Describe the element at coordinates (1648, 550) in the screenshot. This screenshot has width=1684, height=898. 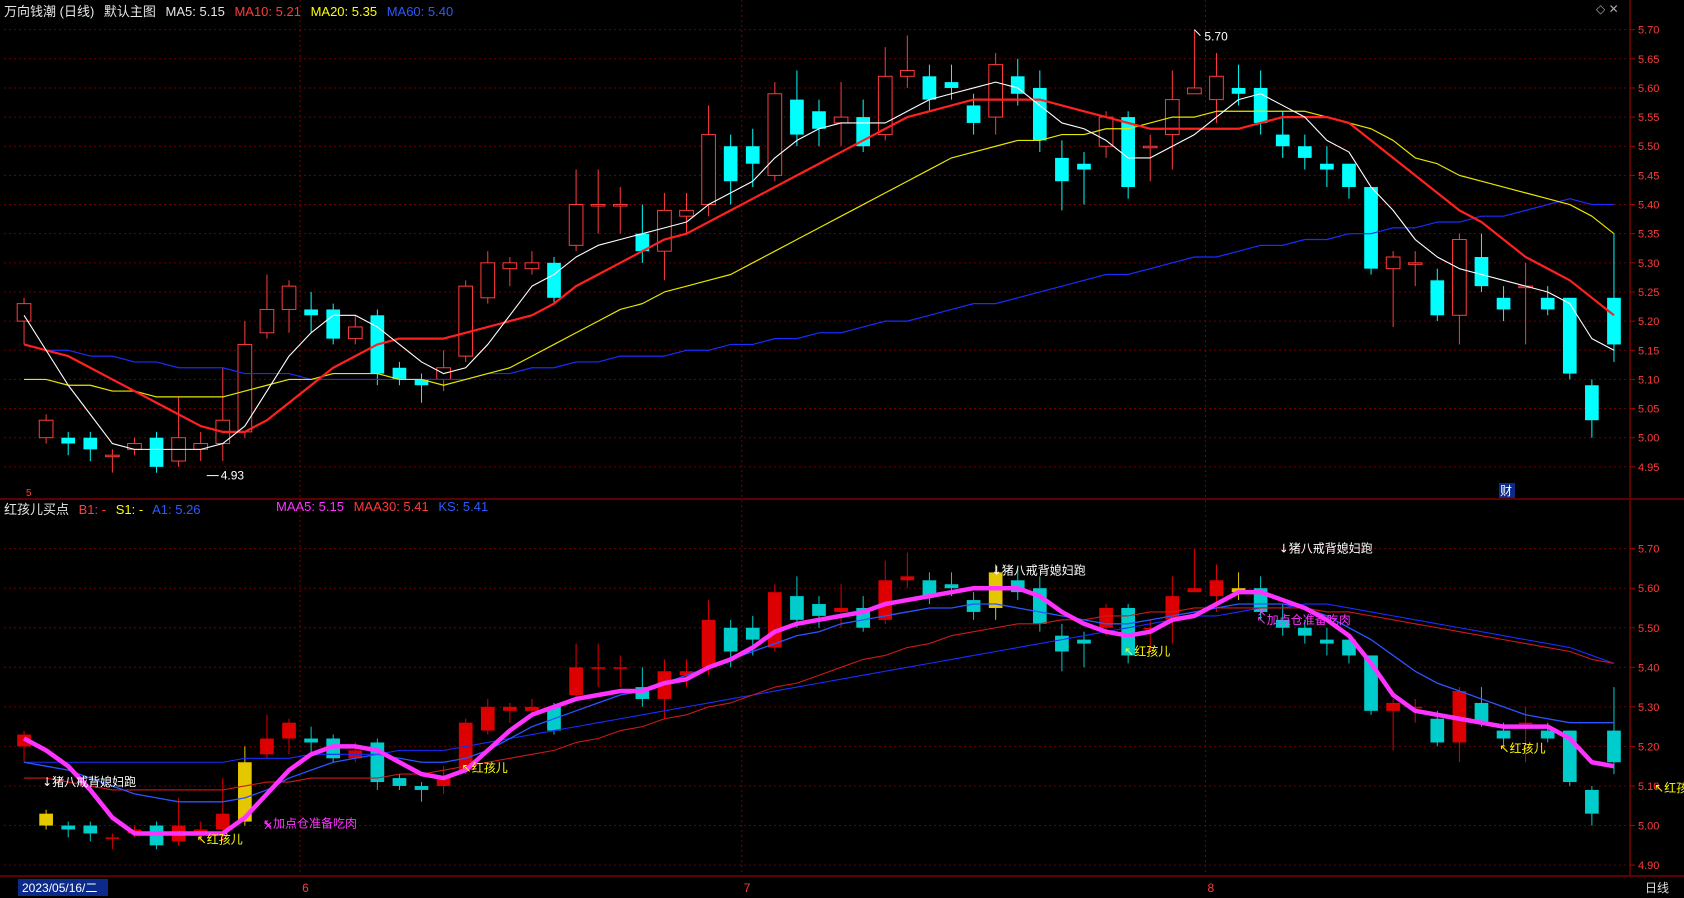
I see `y-tick-label-lower: 5.70` at that location.